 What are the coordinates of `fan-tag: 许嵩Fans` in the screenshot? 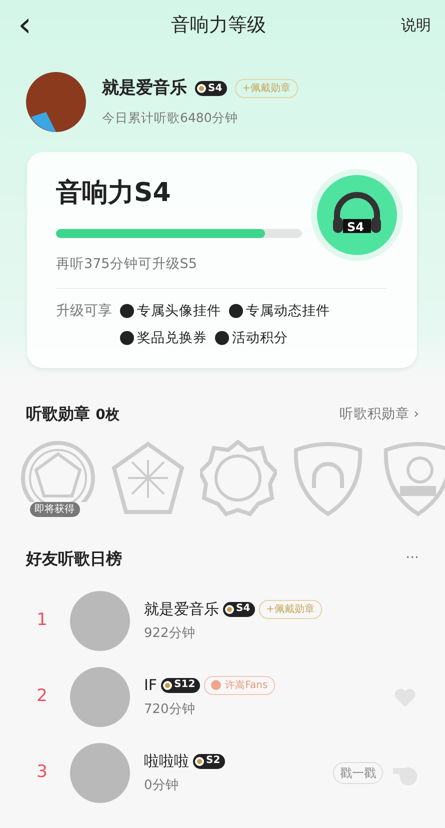 It's located at (239, 685).